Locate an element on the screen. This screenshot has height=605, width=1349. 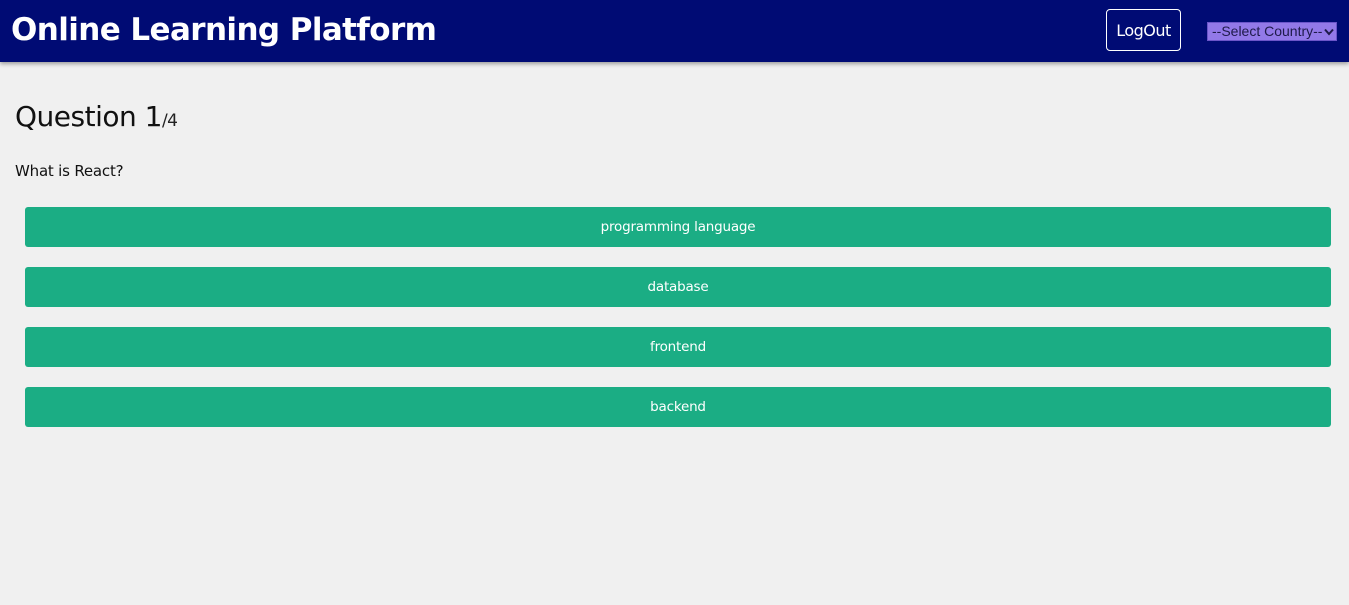
question-heading: Question 1/4 is located at coordinates (96, 116).